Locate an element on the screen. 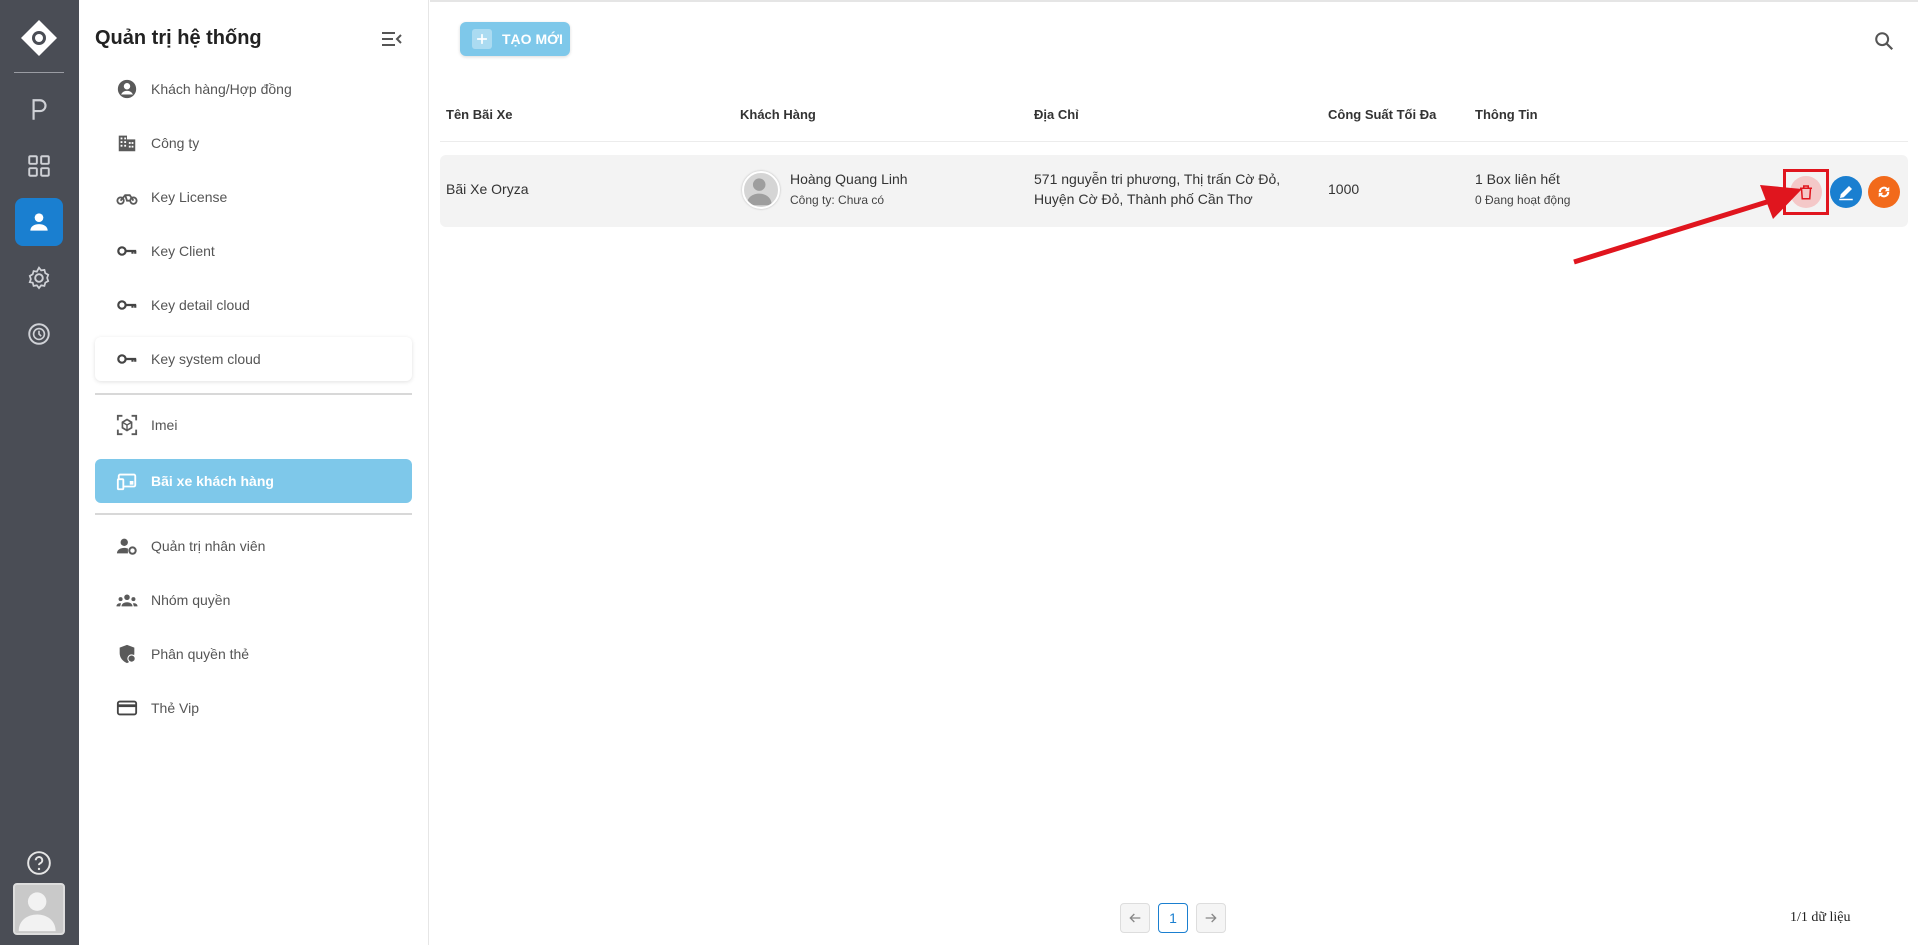 This screenshot has height=945, width=1918. sidebar-item-label: Key system cloud is located at coordinates (206, 359).